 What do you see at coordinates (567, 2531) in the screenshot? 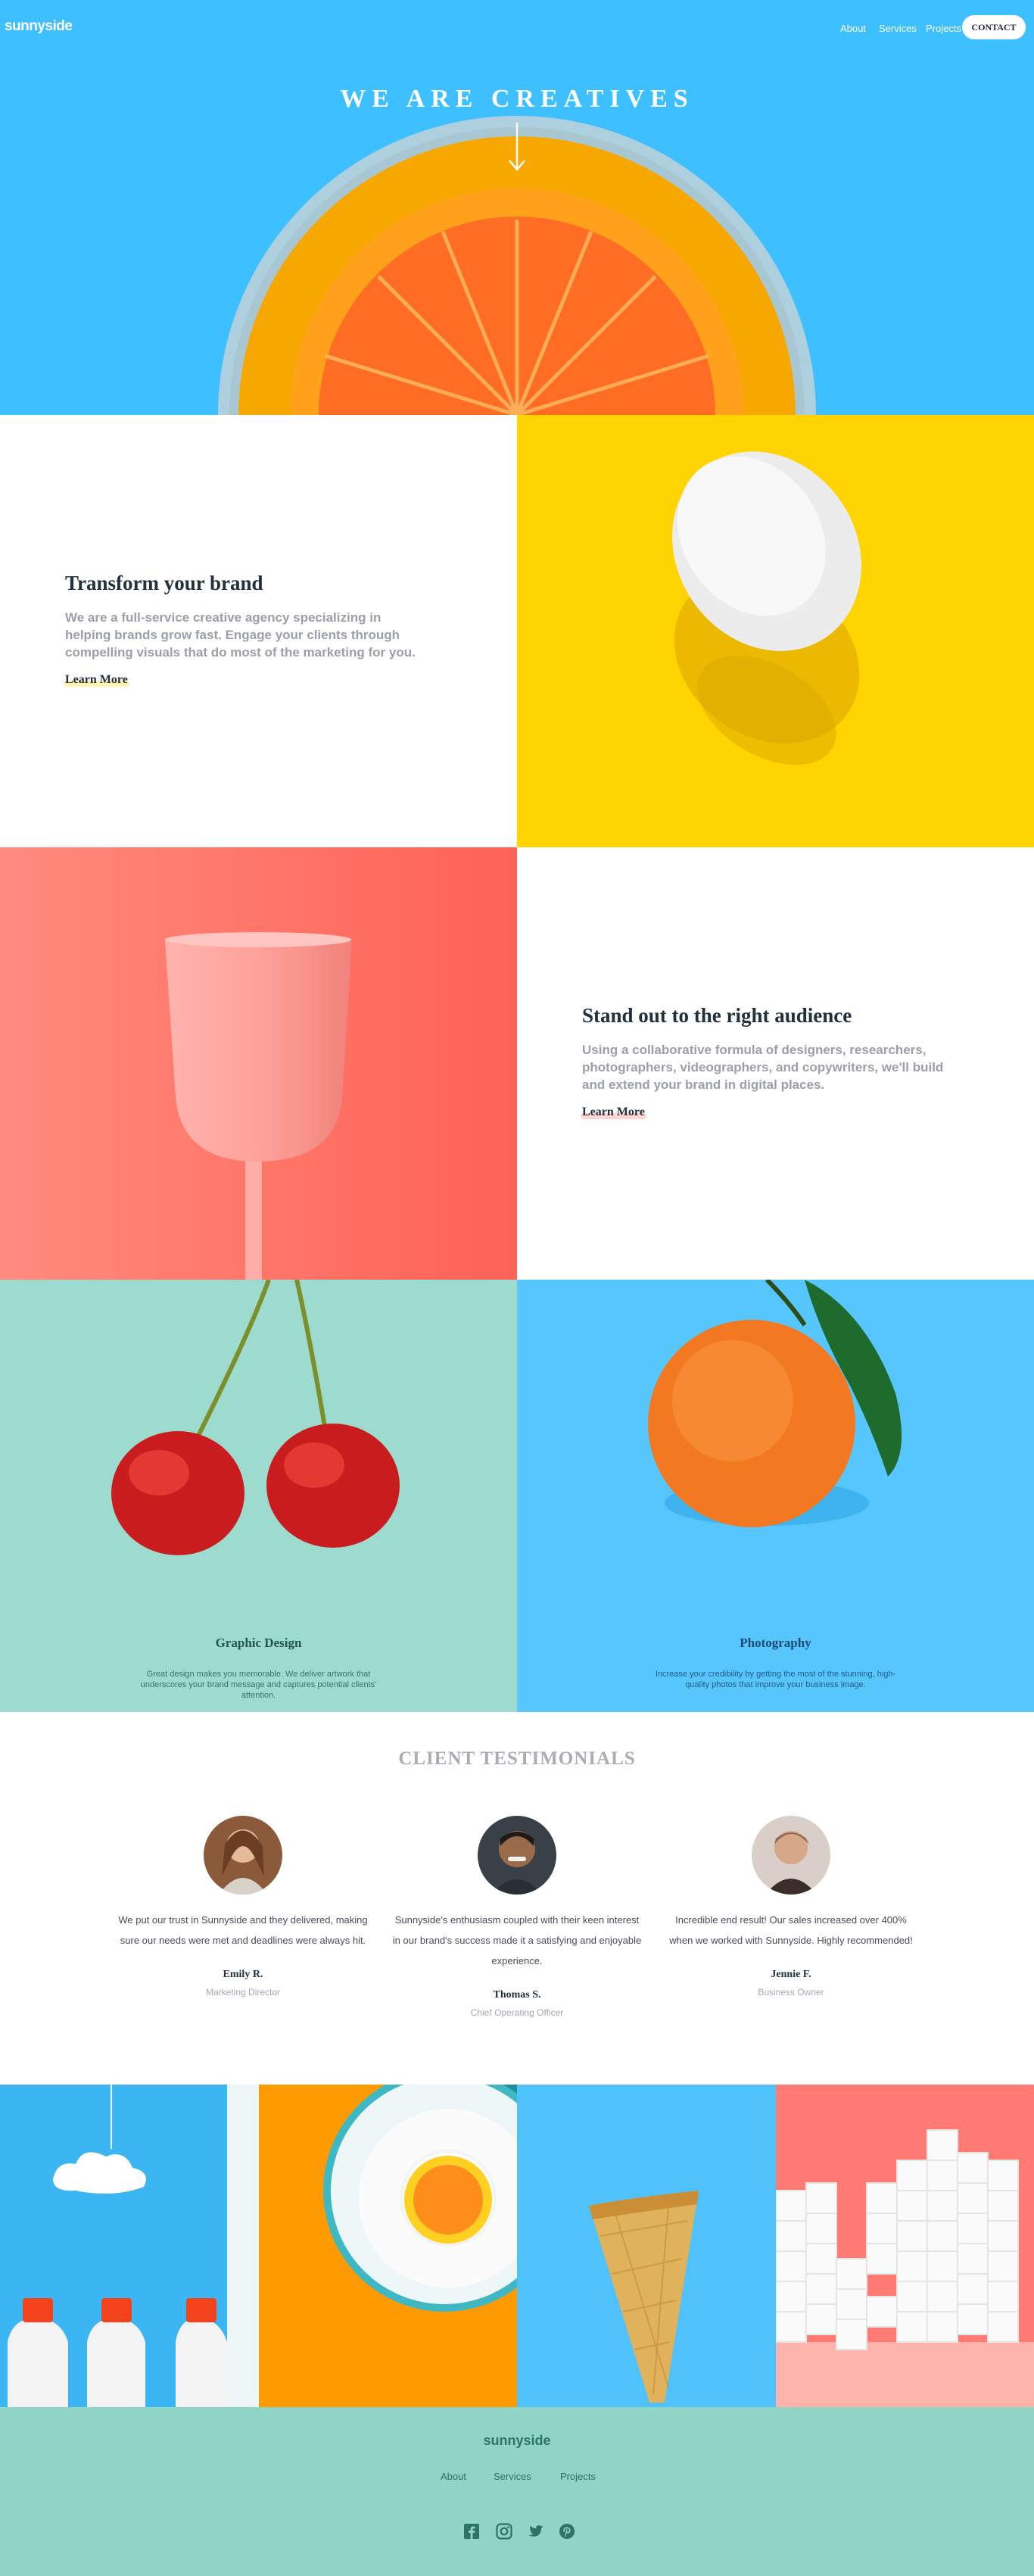
I see `pinterest-icon` at bounding box center [567, 2531].